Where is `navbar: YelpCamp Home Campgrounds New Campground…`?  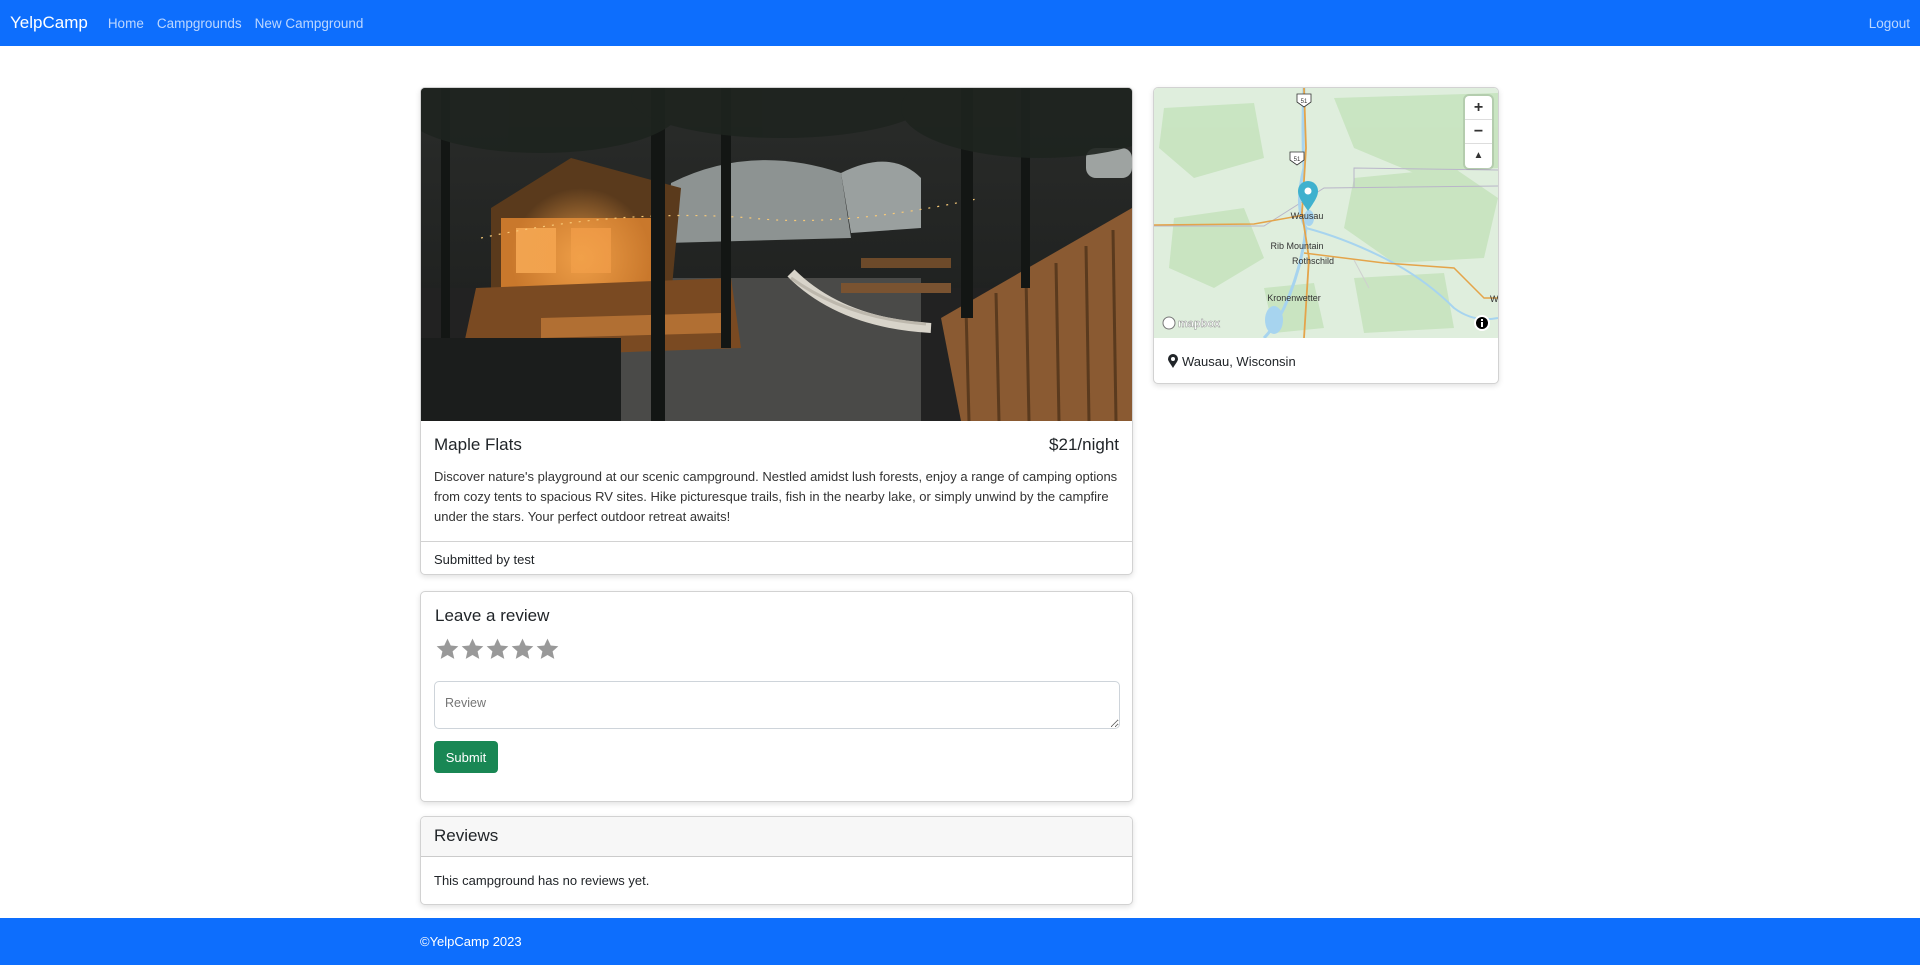
navbar: YelpCamp Home Campgrounds New Campground… is located at coordinates (960, 23).